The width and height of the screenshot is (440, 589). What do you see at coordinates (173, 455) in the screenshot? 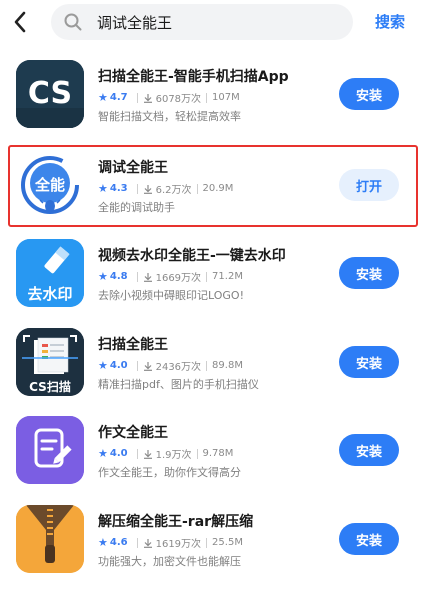
I see `app-downloads: 1.9万次` at bounding box center [173, 455].